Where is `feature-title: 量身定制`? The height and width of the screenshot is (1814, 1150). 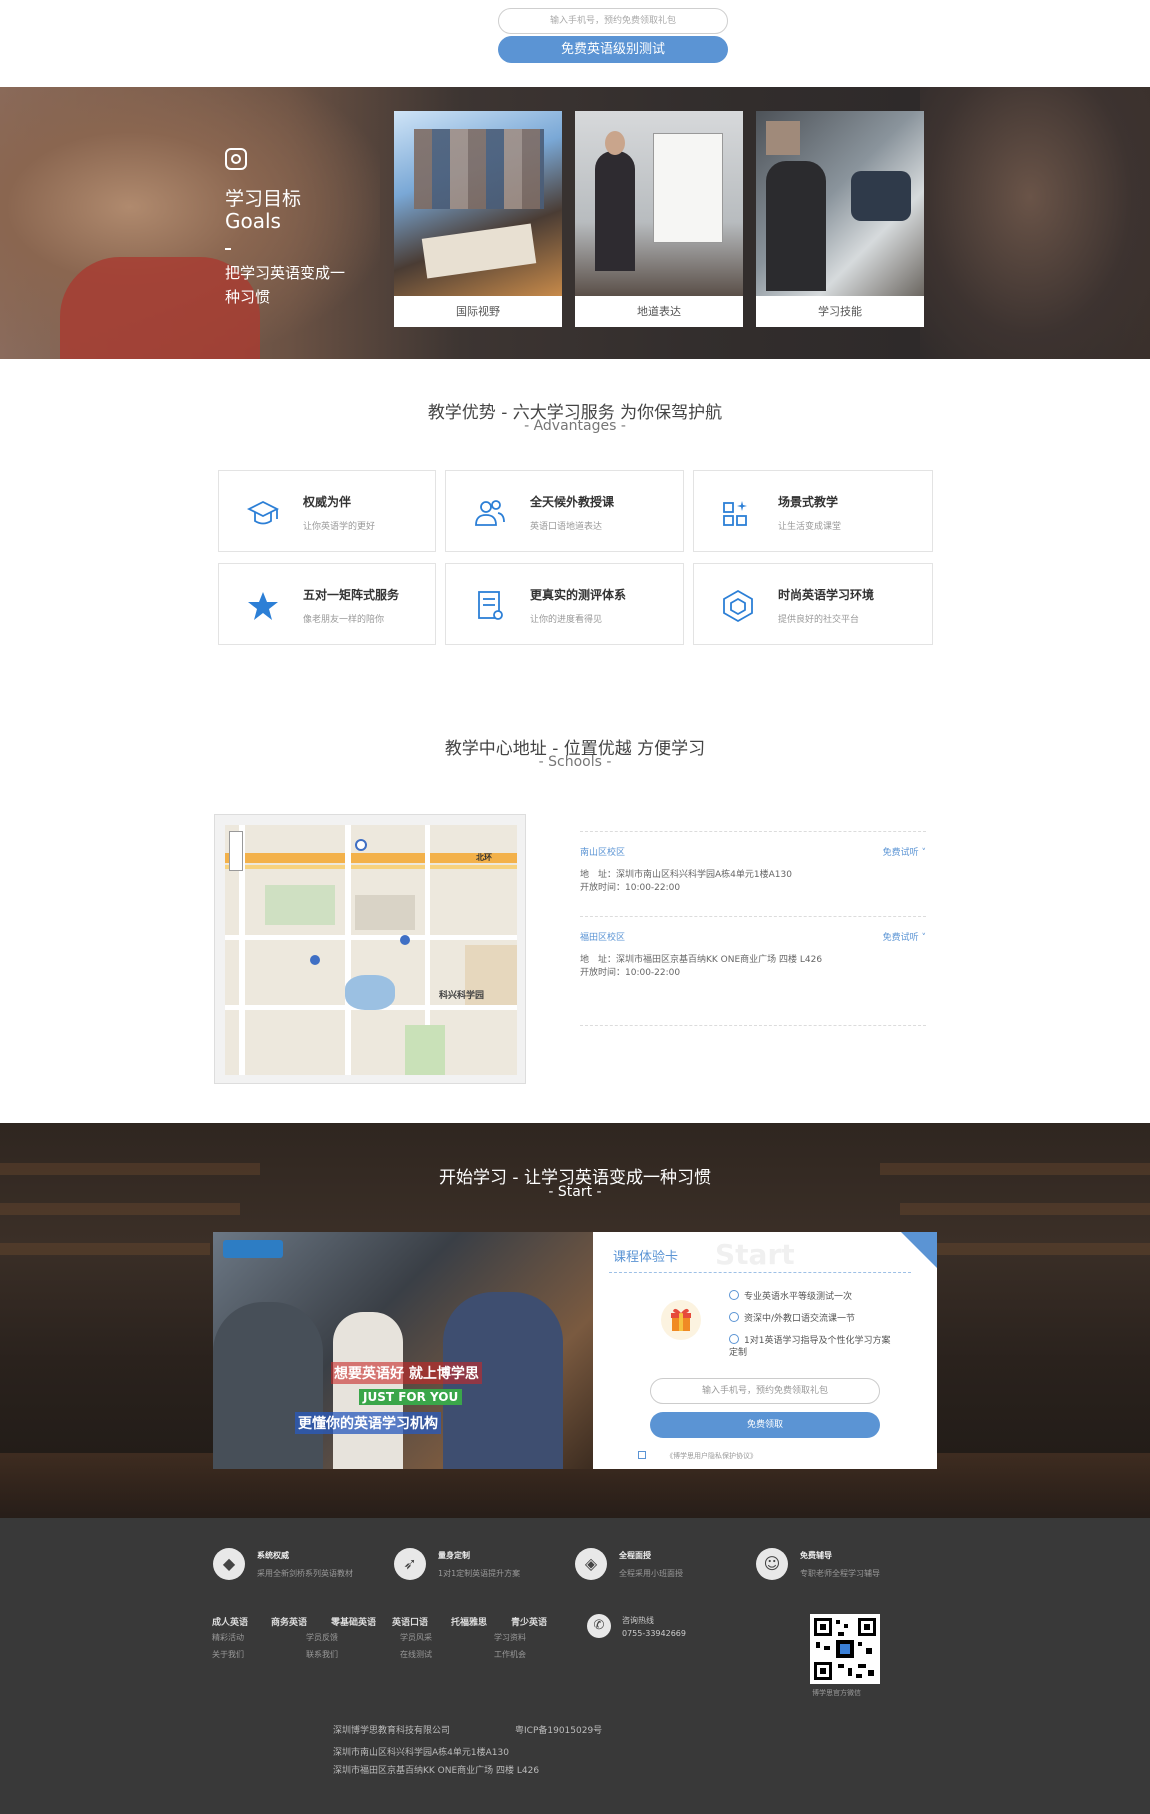 feature-title: 量身定制 is located at coordinates (454, 1555).